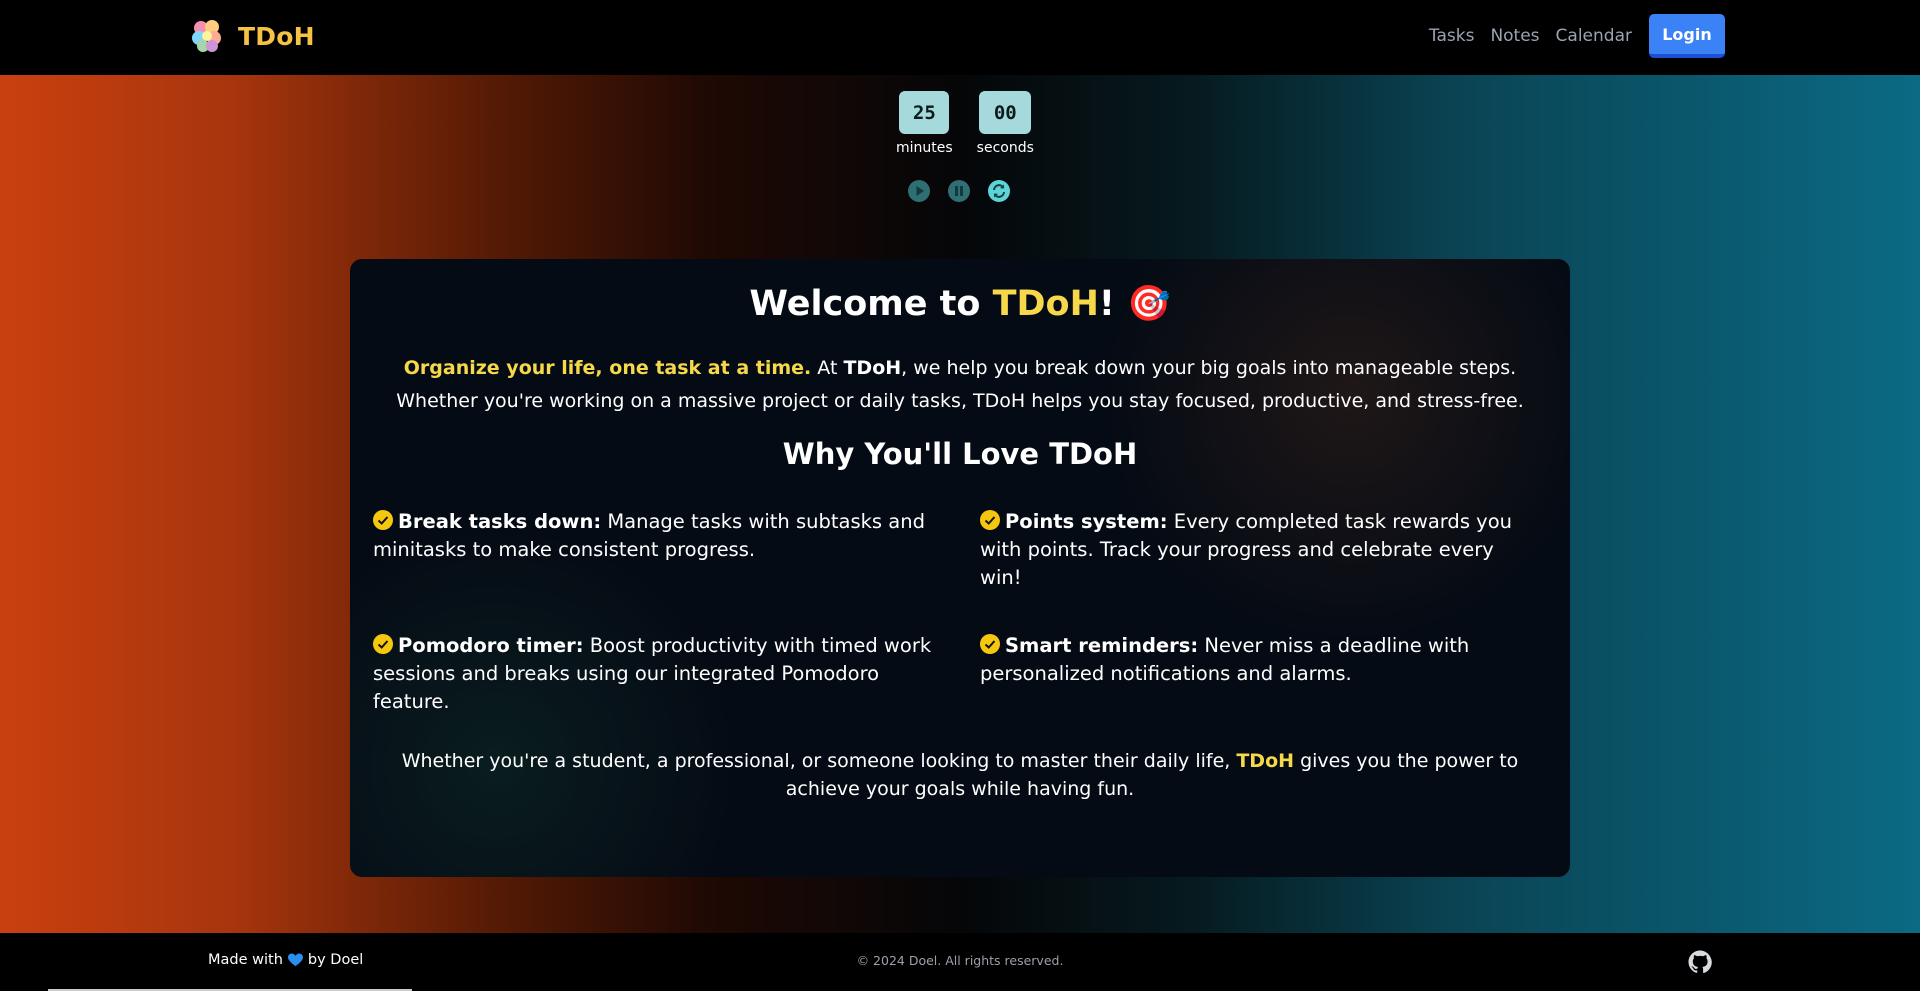 The height and width of the screenshot is (991, 1920). Describe the element at coordinates (491, 645) in the screenshot. I see `feature-title: Pomodoro timer:` at that location.